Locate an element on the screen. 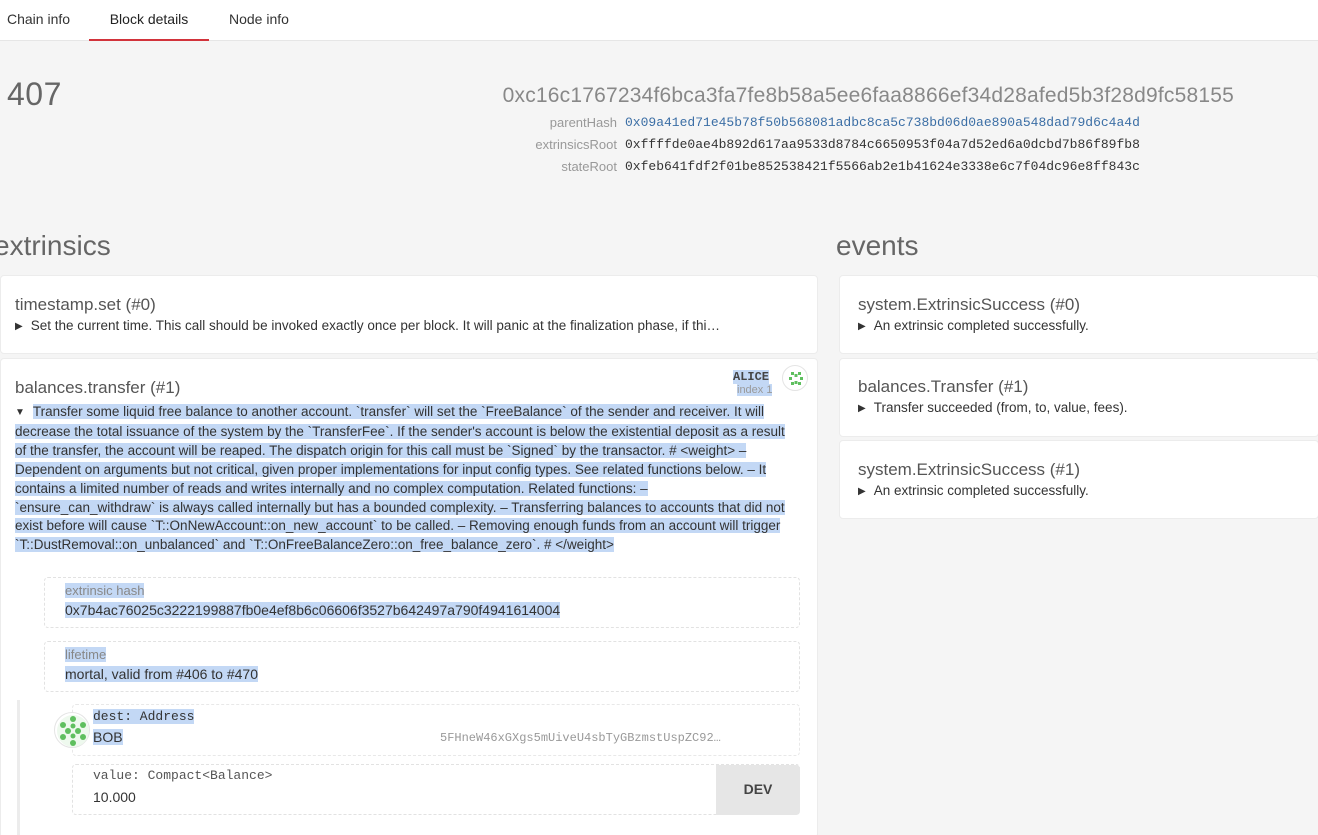 This screenshot has width=1318, height=835. tab-node-info: Node info is located at coordinates (259, 20).